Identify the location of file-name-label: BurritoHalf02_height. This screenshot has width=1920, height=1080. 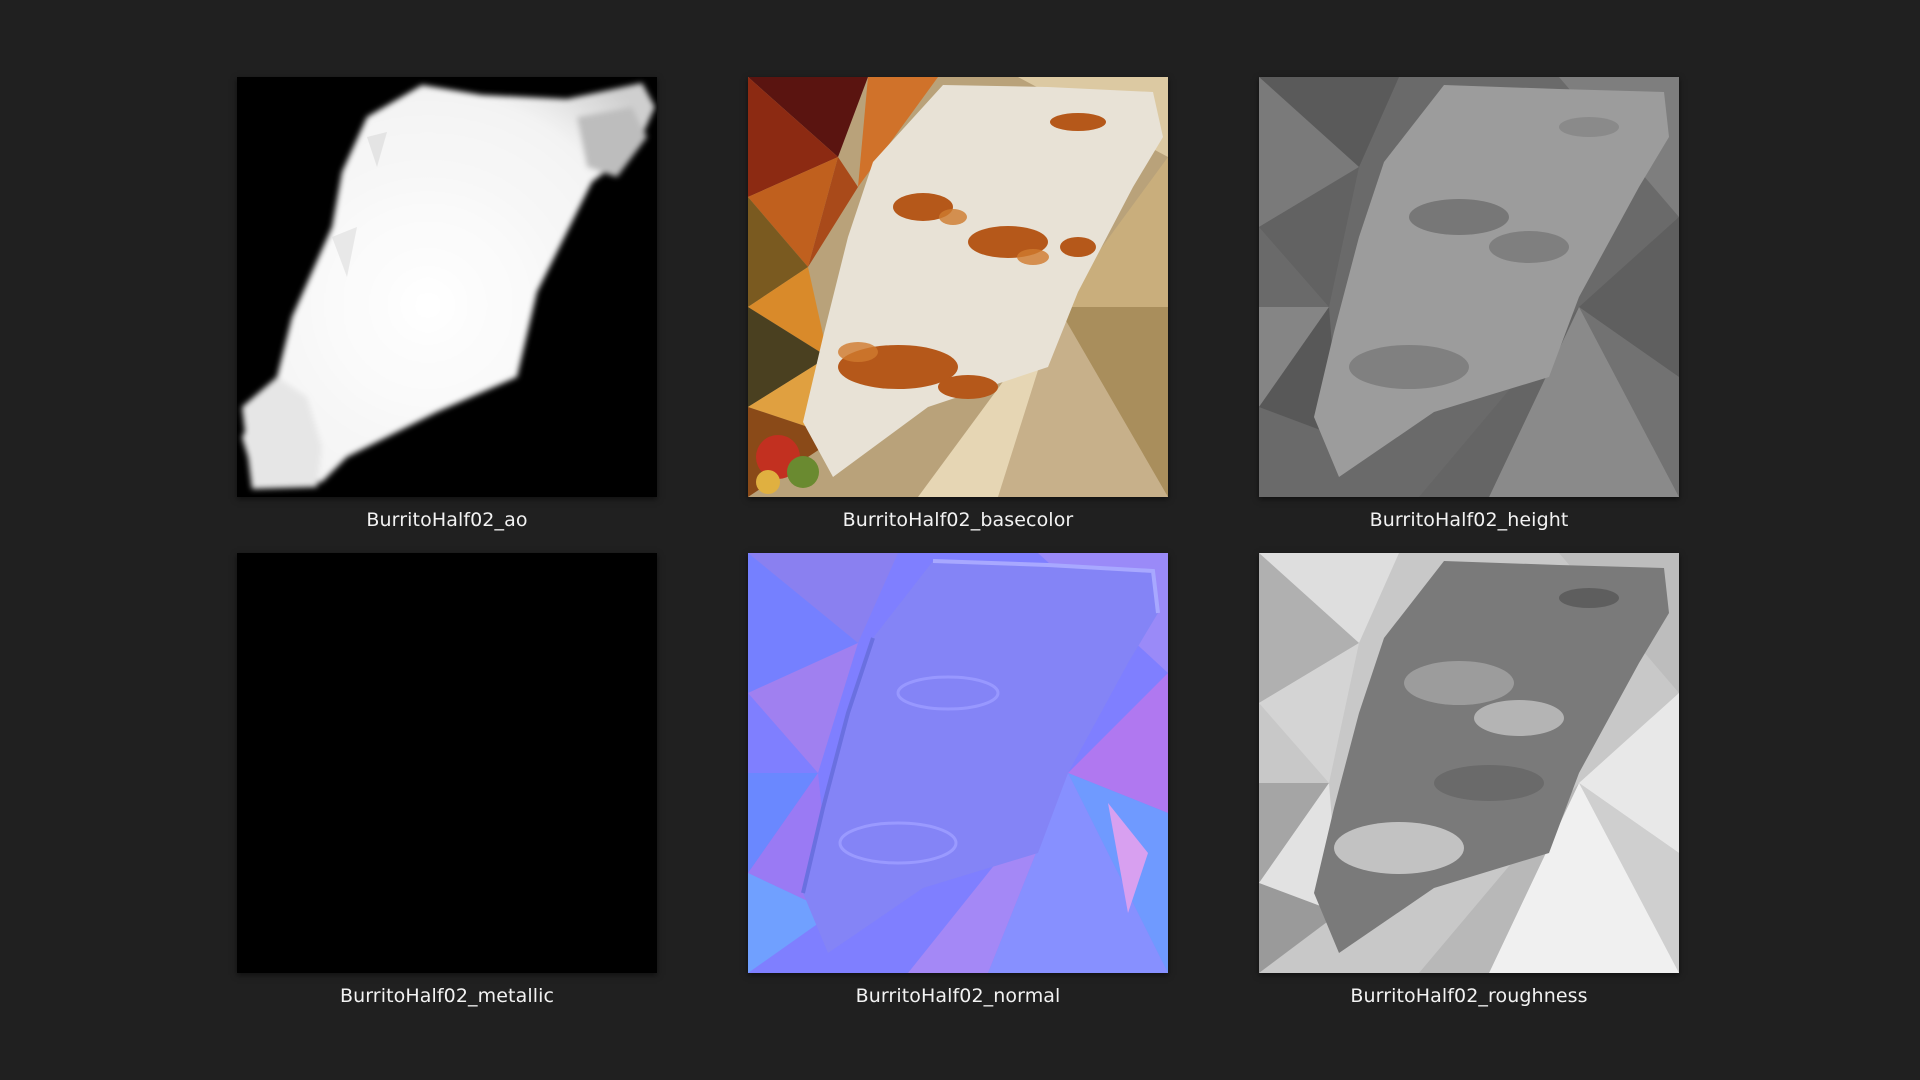
(1469, 520).